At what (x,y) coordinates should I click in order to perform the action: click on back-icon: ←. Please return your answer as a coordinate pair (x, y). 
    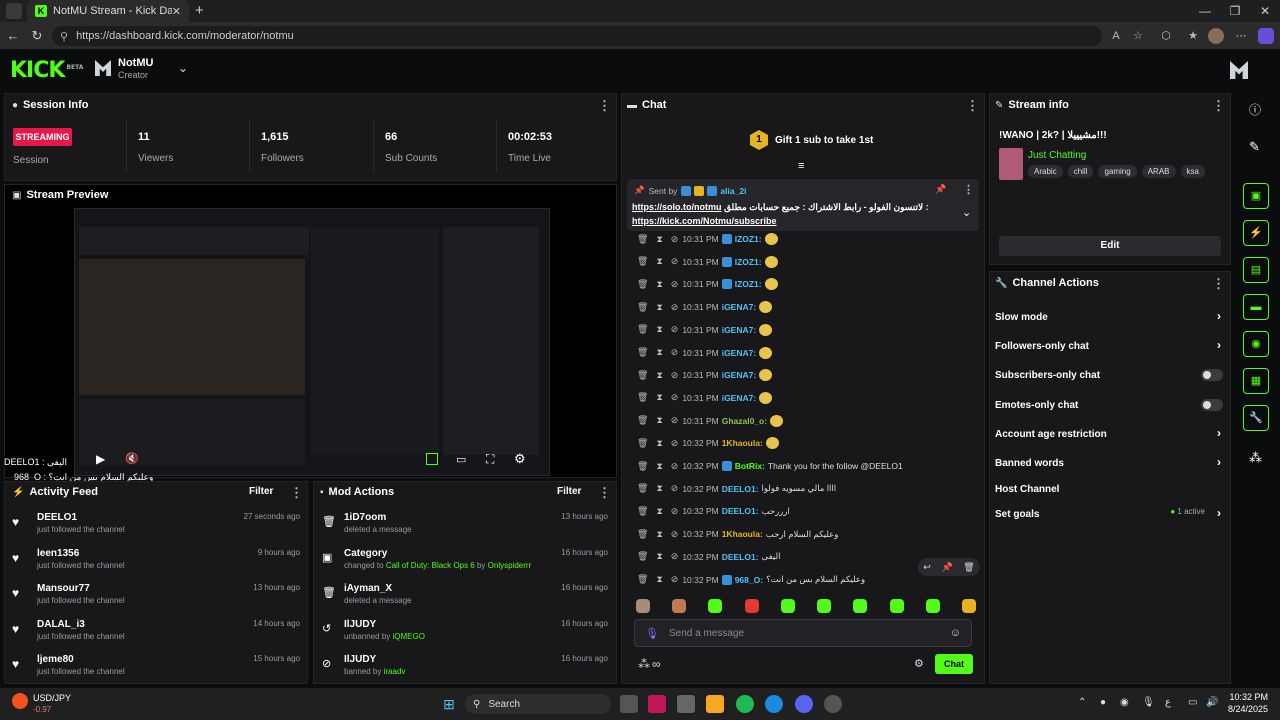
    Looking at the image, I should click on (13, 36).